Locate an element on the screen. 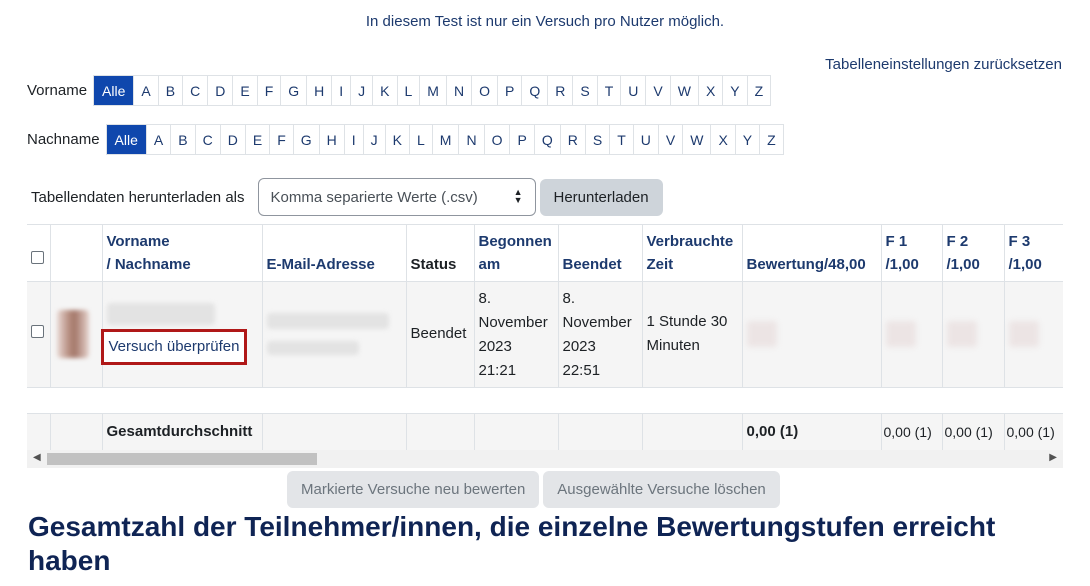 The width and height of the screenshot is (1090, 586). firstname-initial-a: A is located at coordinates (145, 90).